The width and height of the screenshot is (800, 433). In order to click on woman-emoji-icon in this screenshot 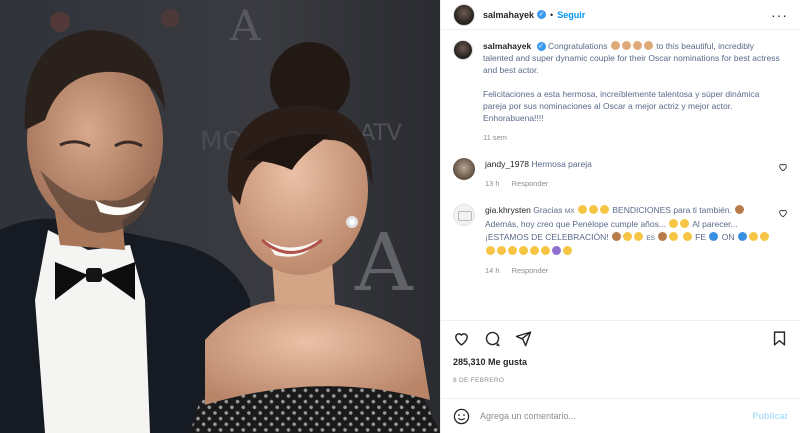, I will do `click(740, 209)`.